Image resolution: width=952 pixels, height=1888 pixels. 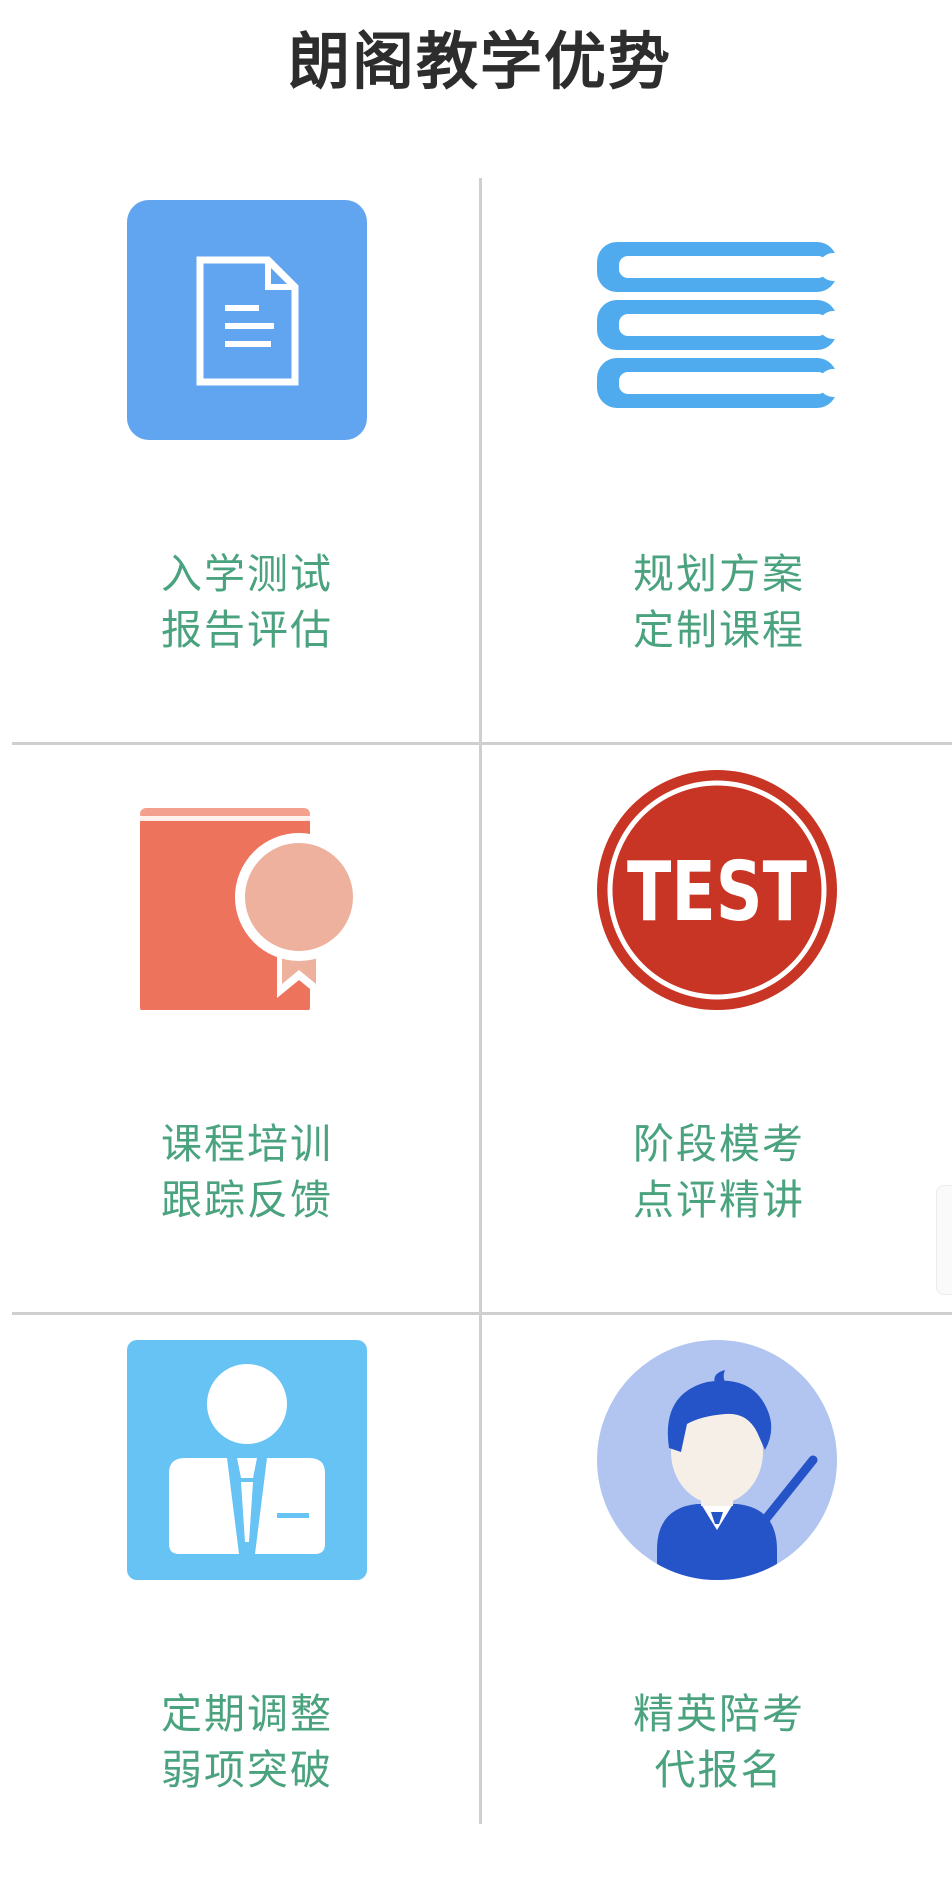 I want to click on advantage-label: 精英陪考 代报名, so click(x=717, y=1742).